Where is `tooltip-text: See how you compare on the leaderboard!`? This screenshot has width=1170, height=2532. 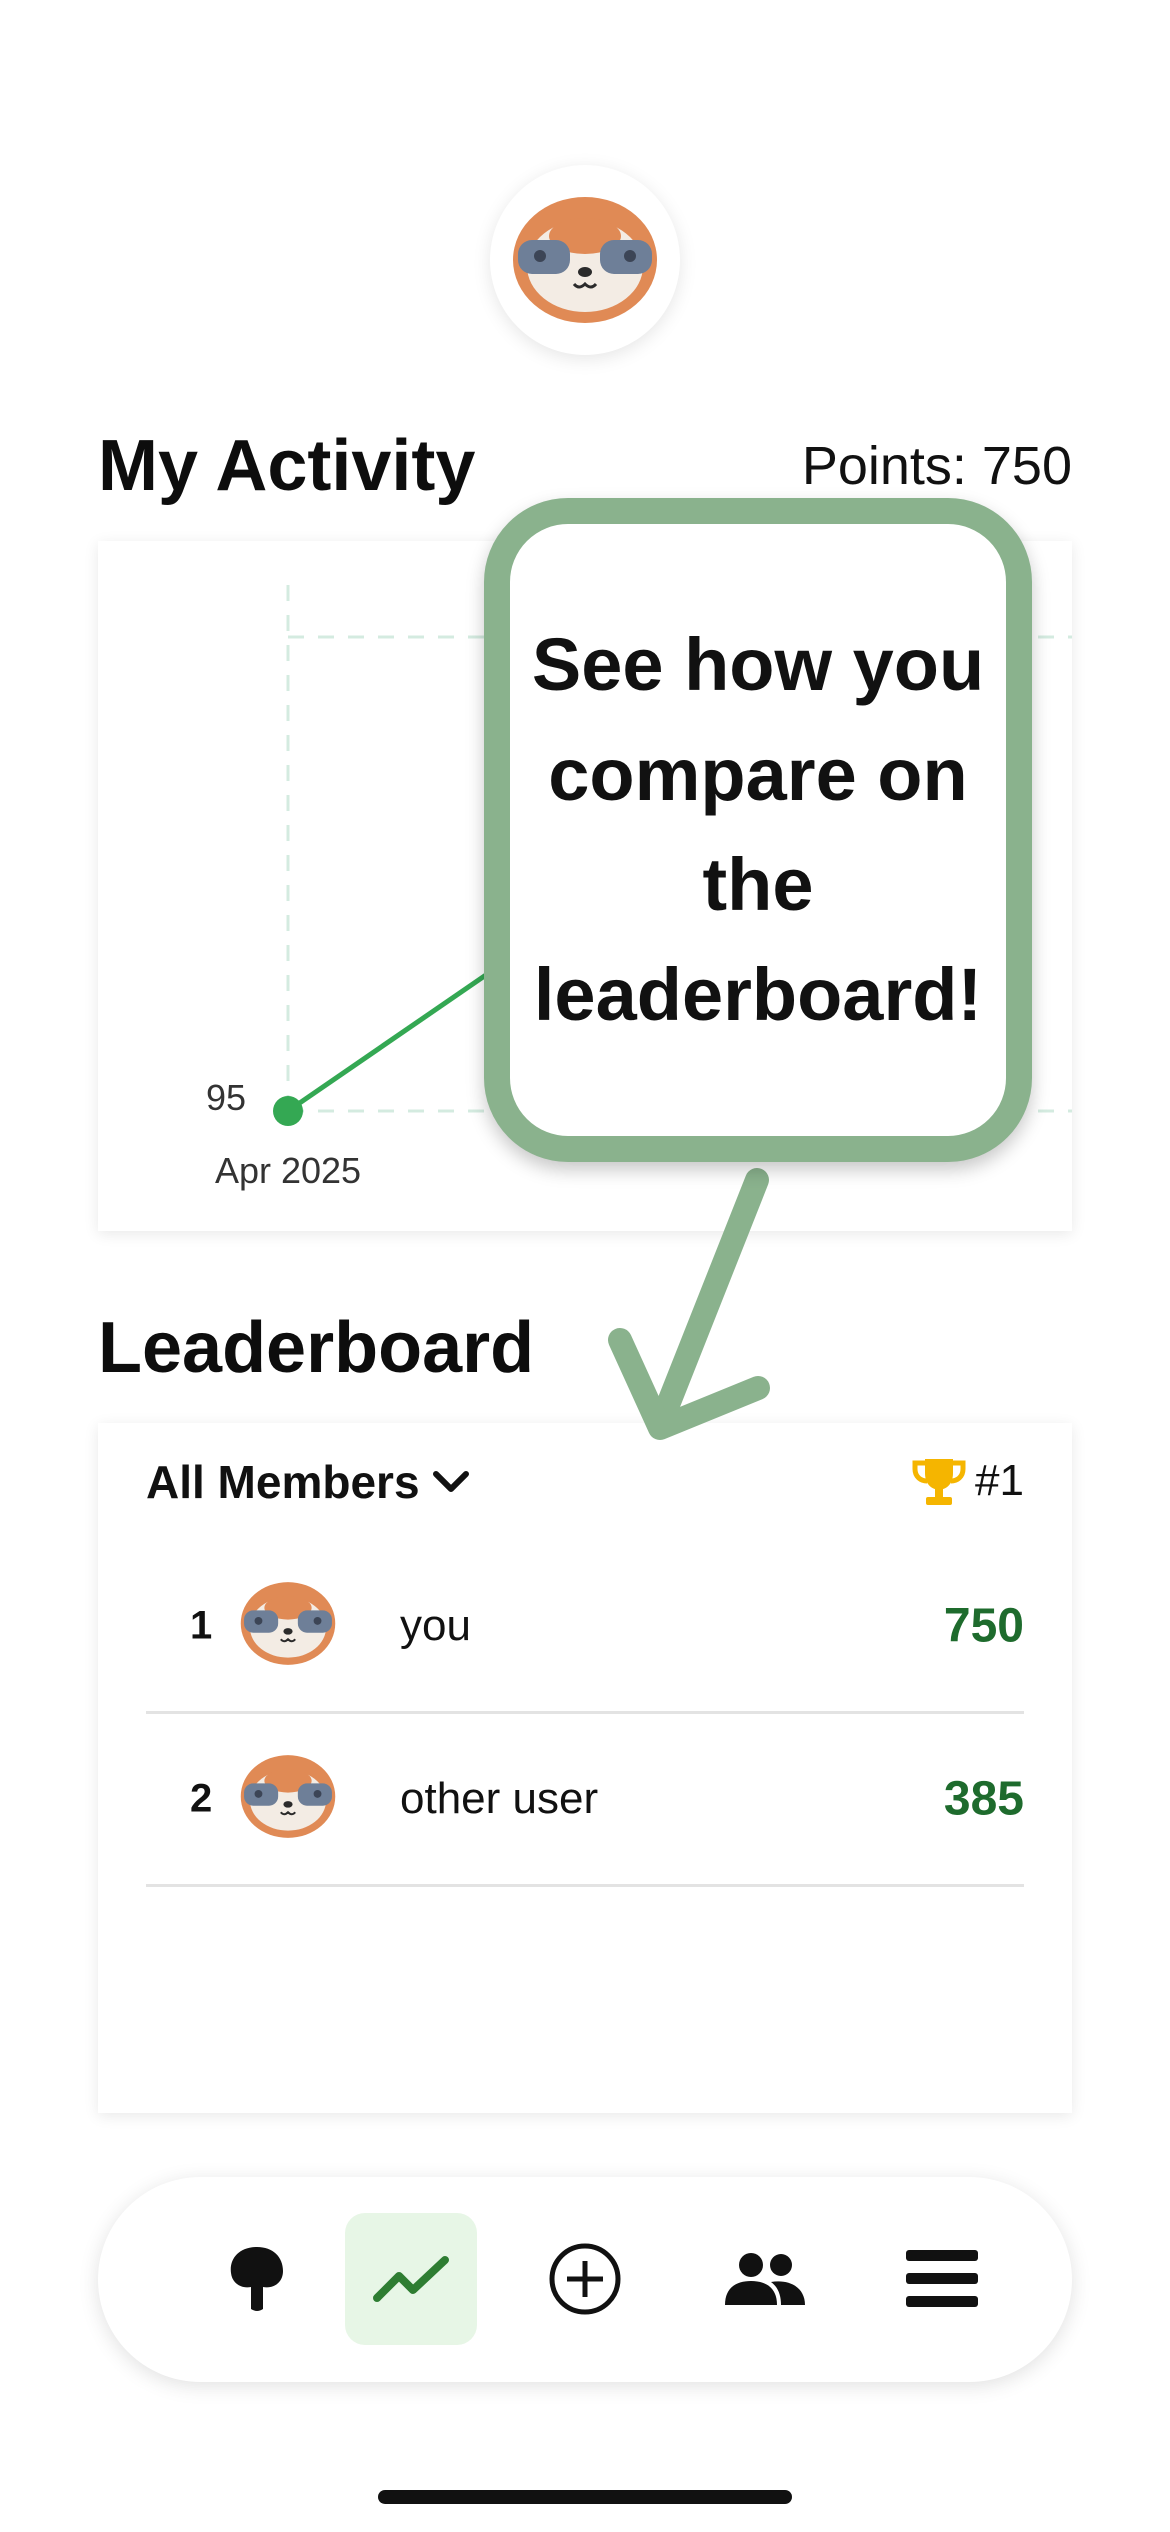
tooltip-text: See how you compare on the leaderboard! is located at coordinates (758, 829).